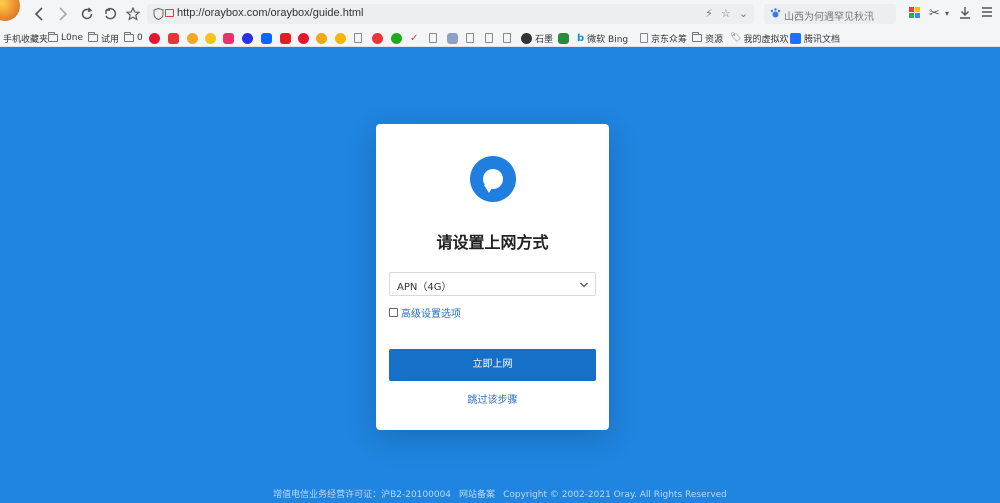  I want to click on apps-grid-icon, so click(915, 15).